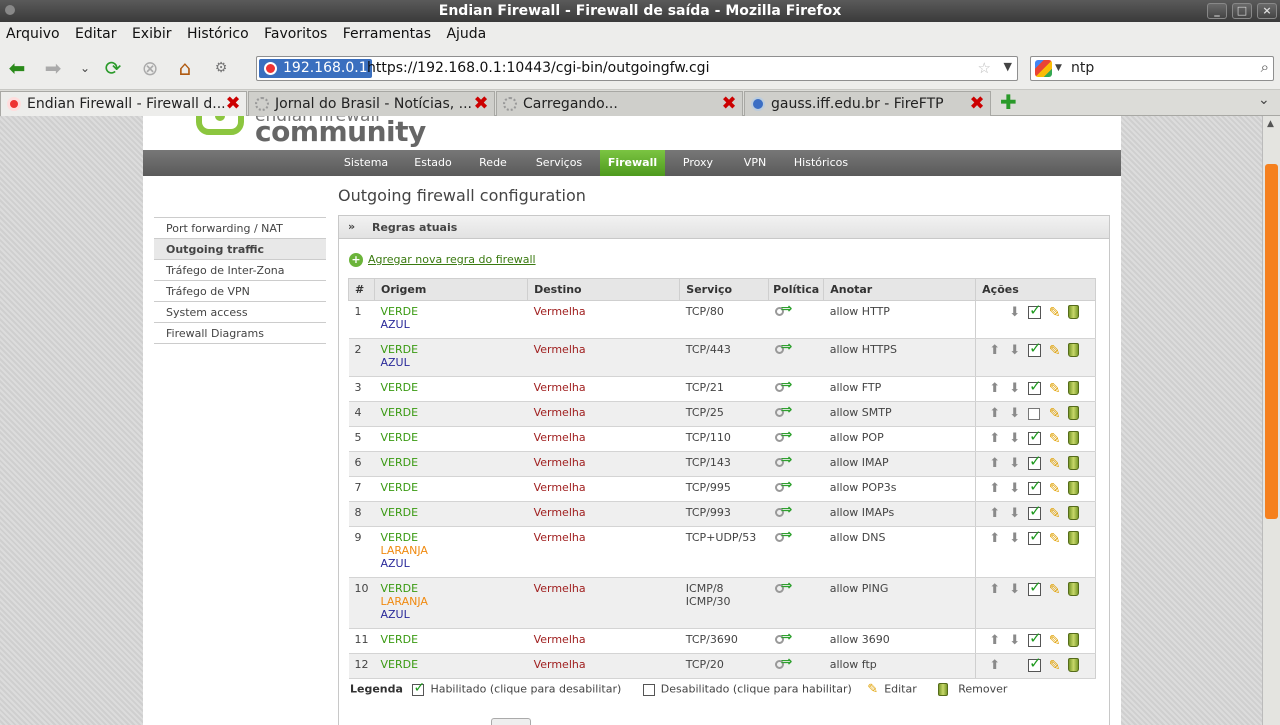 The image size is (1280, 725). I want to click on sidebar-item-firewall-diagrams: Firewall Diagrams, so click(240, 332).